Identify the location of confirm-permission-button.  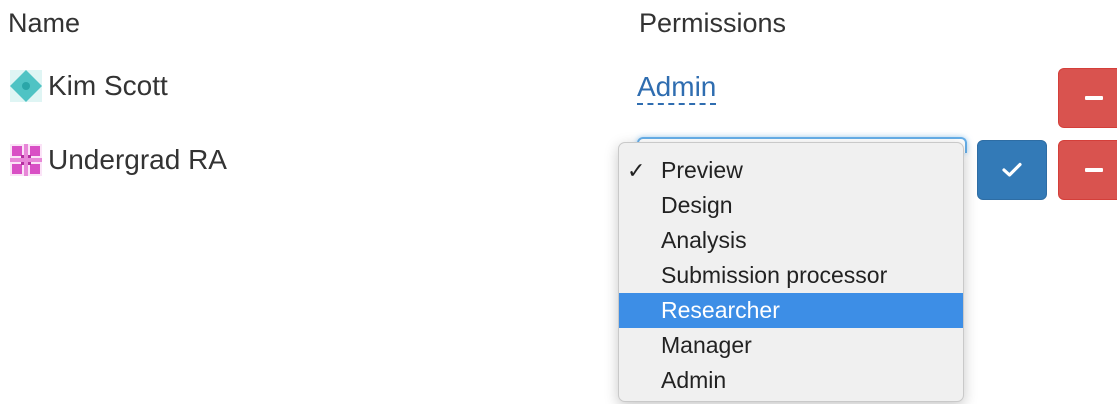
(1012, 170).